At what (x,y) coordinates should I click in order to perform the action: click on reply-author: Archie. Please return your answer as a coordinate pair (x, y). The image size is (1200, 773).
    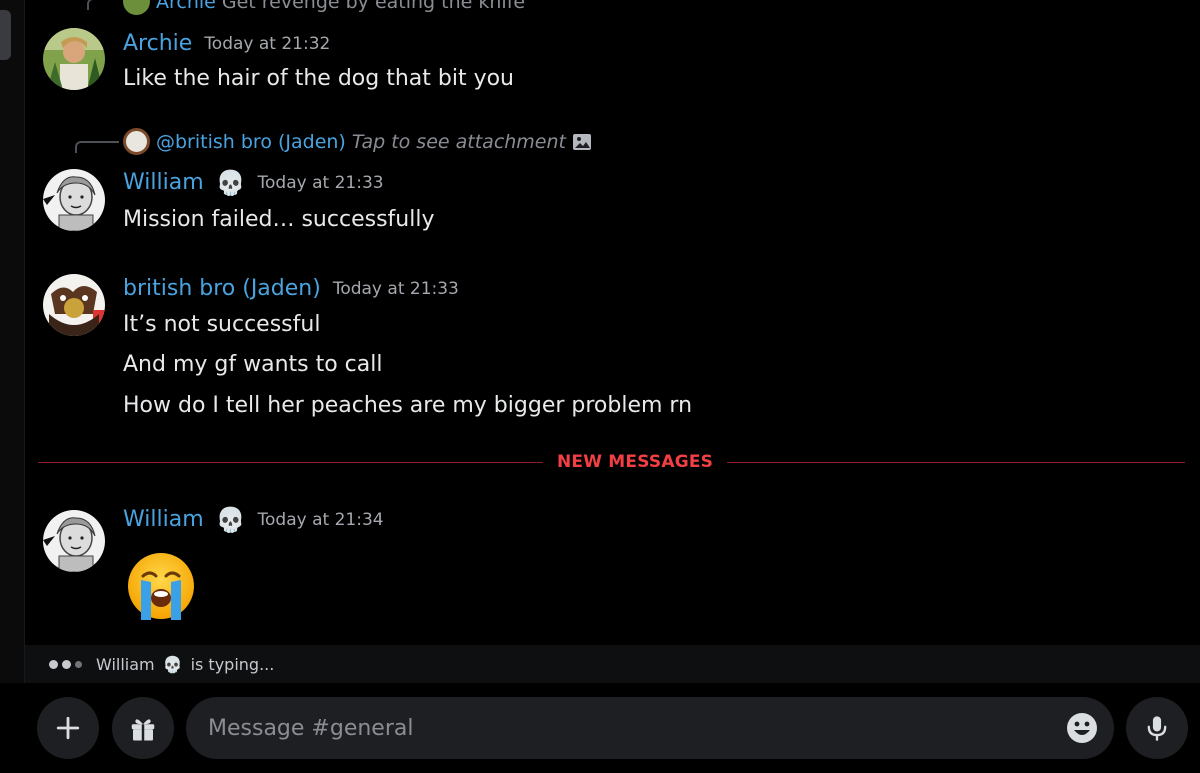
    Looking at the image, I should click on (186, 6).